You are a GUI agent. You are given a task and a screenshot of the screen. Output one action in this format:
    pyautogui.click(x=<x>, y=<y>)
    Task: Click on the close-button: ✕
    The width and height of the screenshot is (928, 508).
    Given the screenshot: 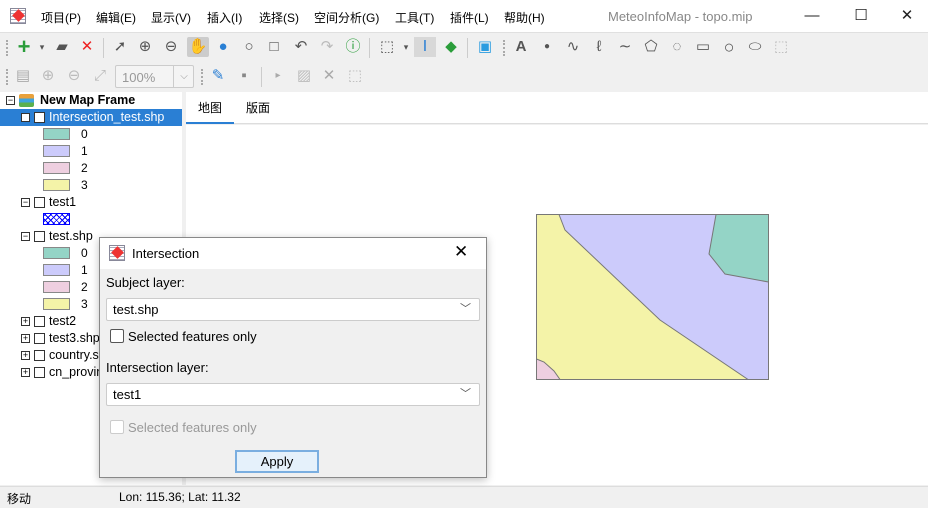 What is the action you would take?
    pyautogui.click(x=906, y=16)
    